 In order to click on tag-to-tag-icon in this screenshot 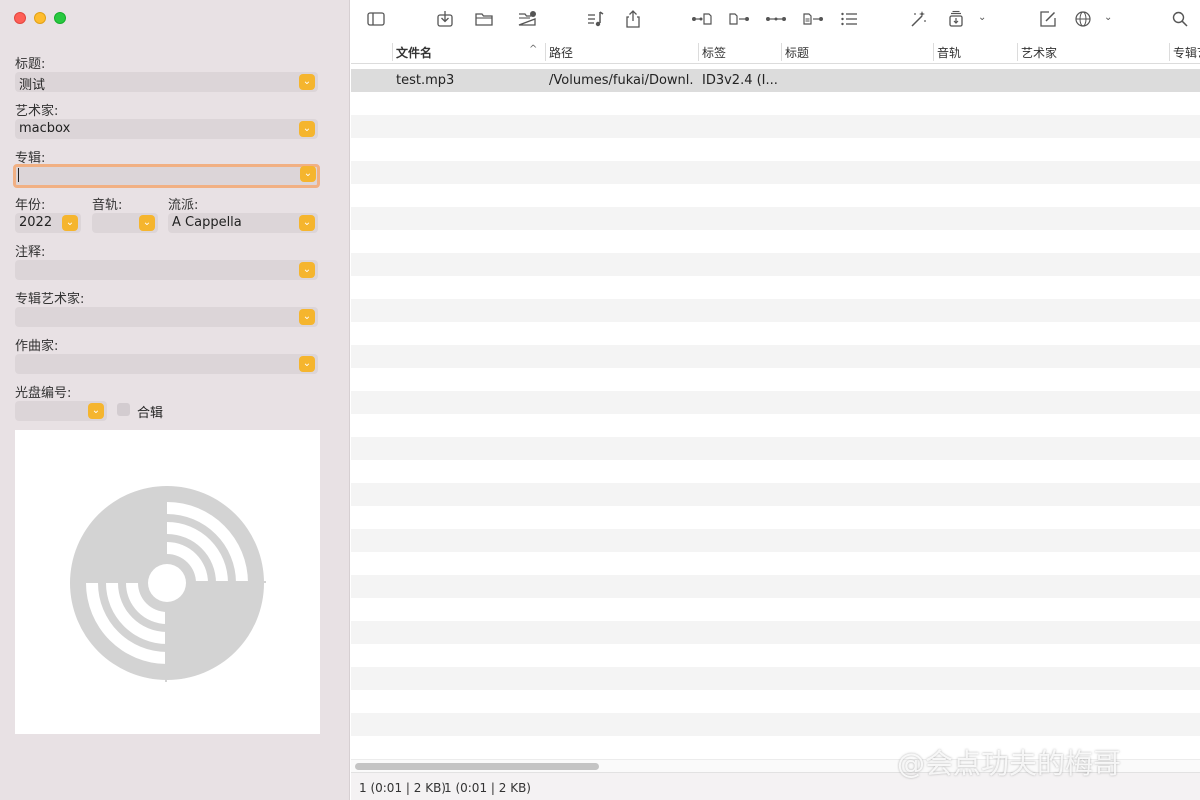, I will do `click(776, 19)`.